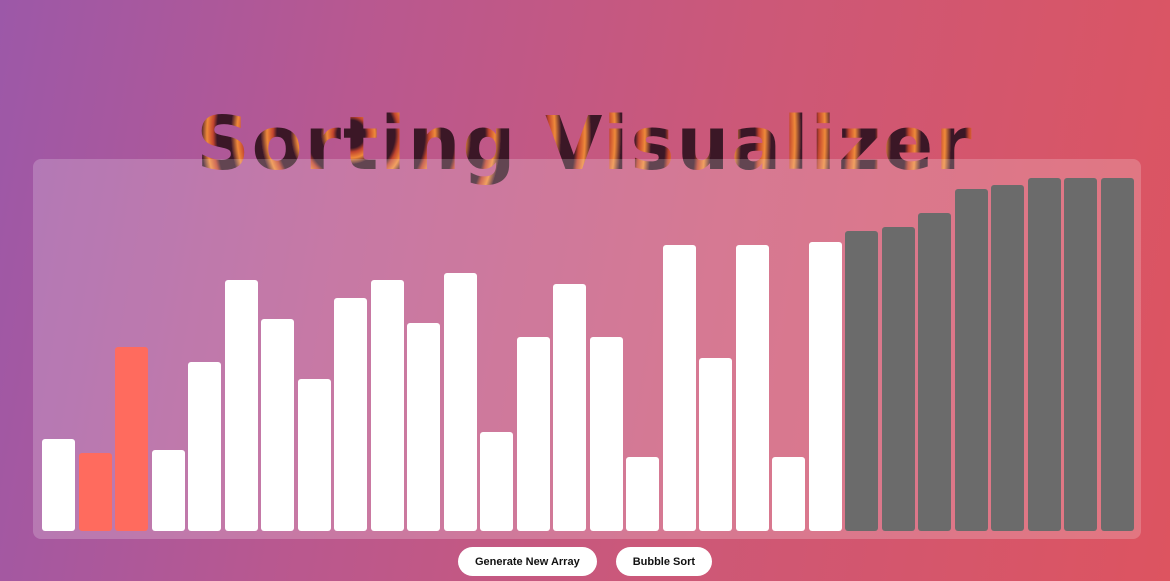 This screenshot has height=581, width=1170. What do you see at coordinates (664, 561) in the screenshot?
I see `bubble-sort-button: Bubble Sort` at bounding box center [664, 561].